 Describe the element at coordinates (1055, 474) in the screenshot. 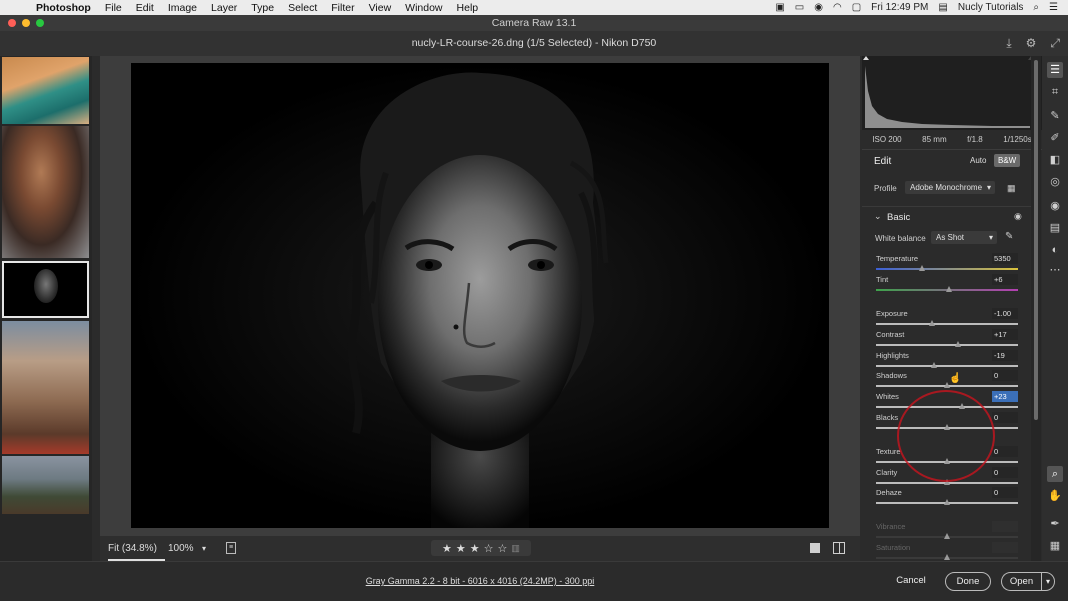

I see `zoom-tool-icon: ⌕` at that location.